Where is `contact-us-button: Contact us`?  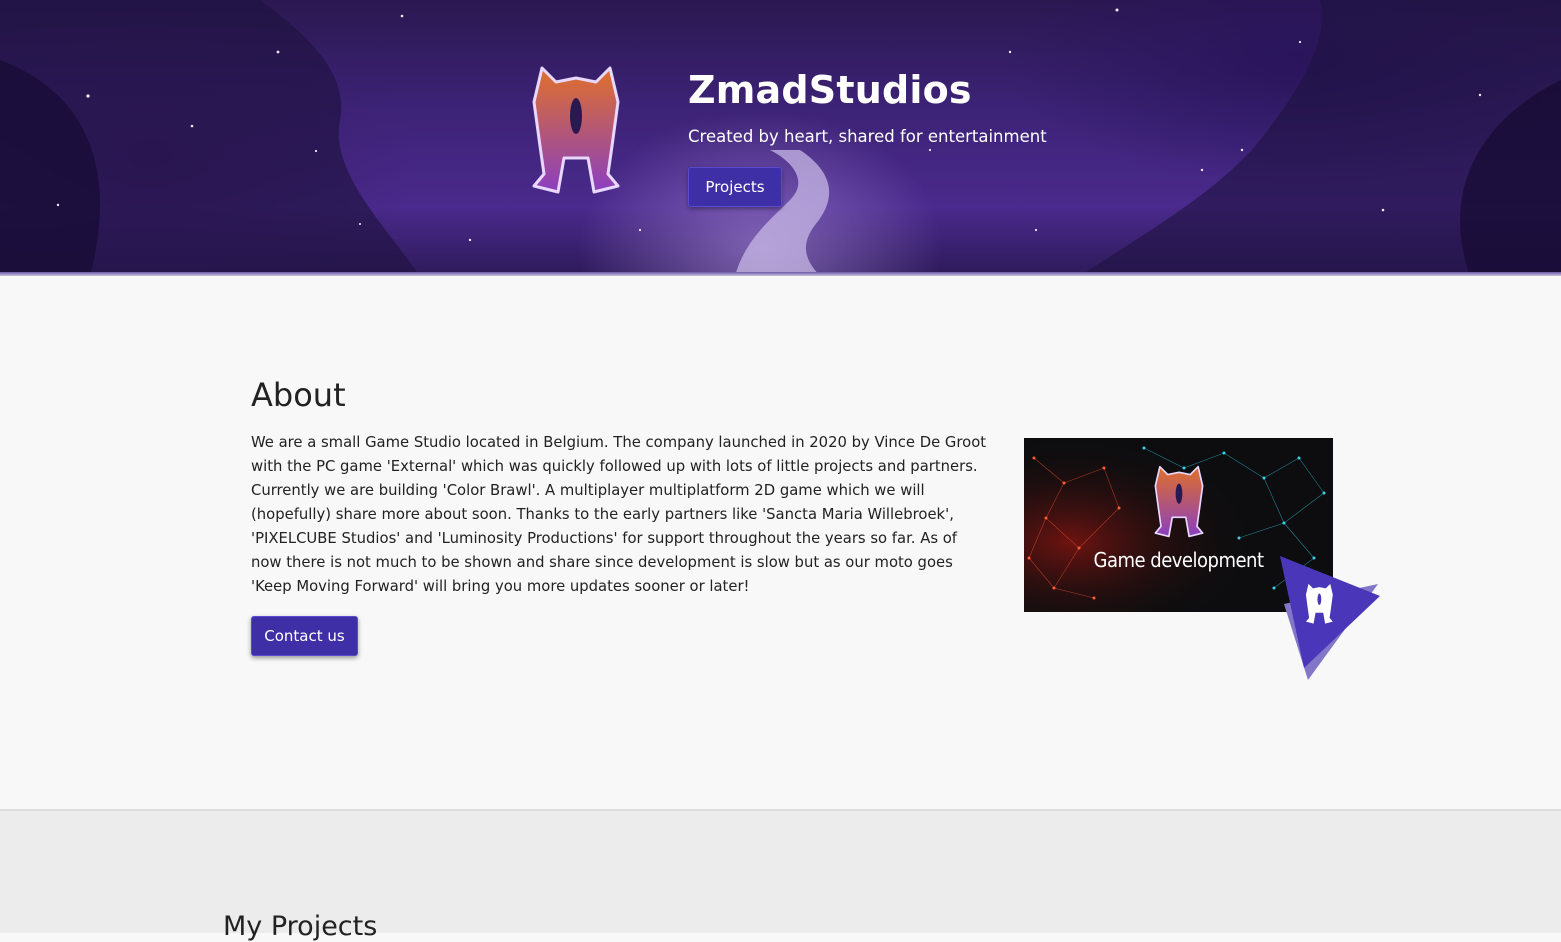
contact-us-button: Contact us is located at coordinates (304, 636).